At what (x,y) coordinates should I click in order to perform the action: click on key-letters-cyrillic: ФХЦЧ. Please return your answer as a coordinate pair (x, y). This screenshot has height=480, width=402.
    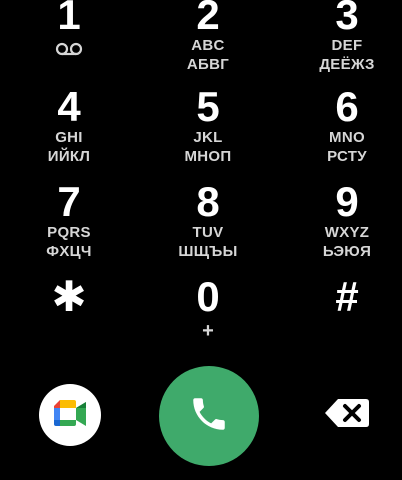
    Looking at the image, I should click on (69, 251).